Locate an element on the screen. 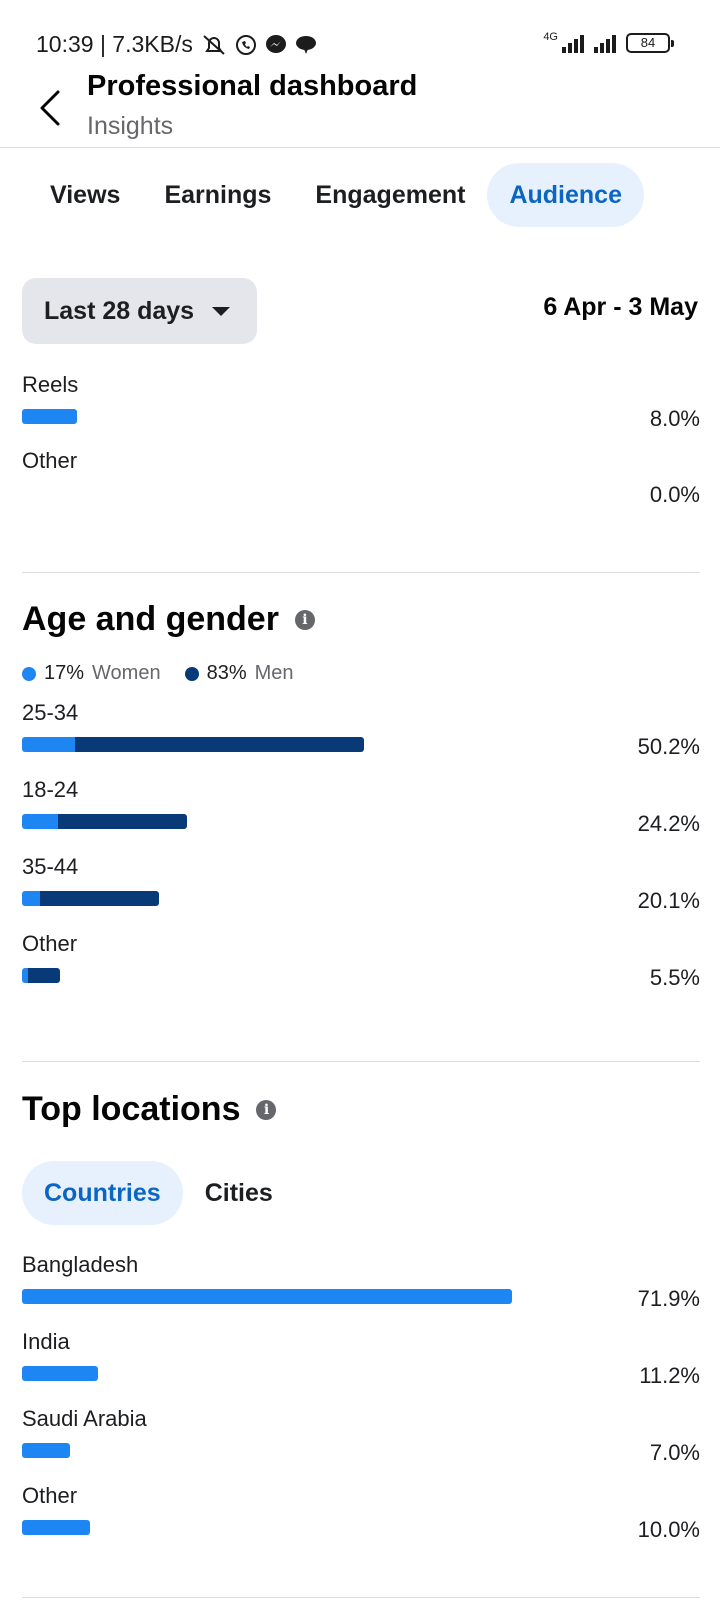 Image resolution: width=720 pixels, height=1600 pixels. back-arrow-icon is located at coordinates (50, 108).